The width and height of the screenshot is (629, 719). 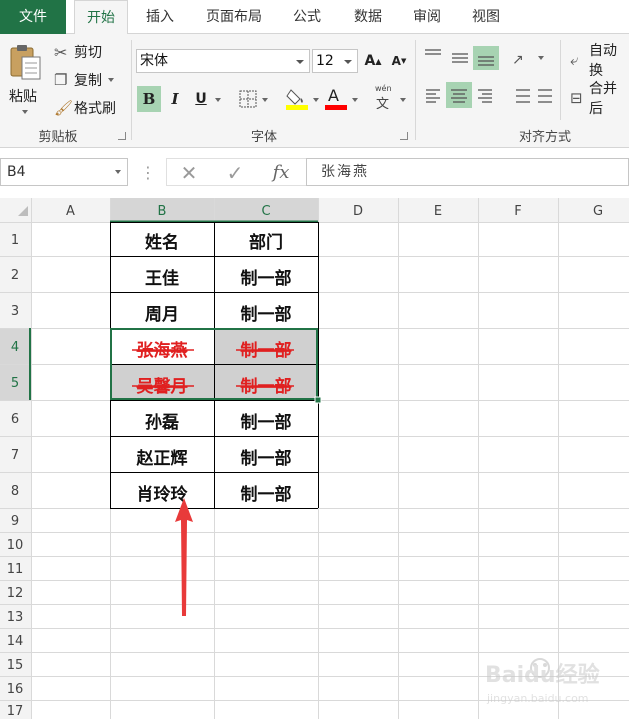 What do you see at coordinates (15, 275) in the screenshot?
I see `row-header-2: 2` at bounding box center [15, 275].